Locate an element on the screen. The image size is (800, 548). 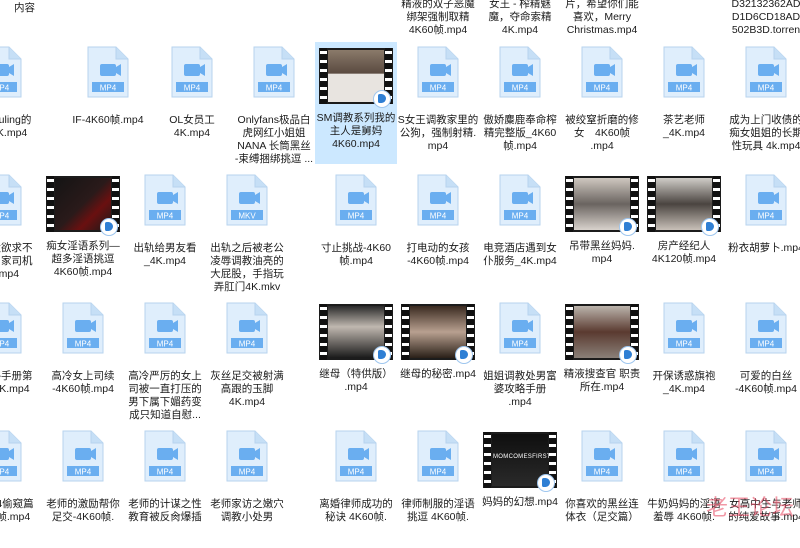
file-name: 律师制服的淫语 挑逗 4K60帧. is located at coordinates (438, 510).